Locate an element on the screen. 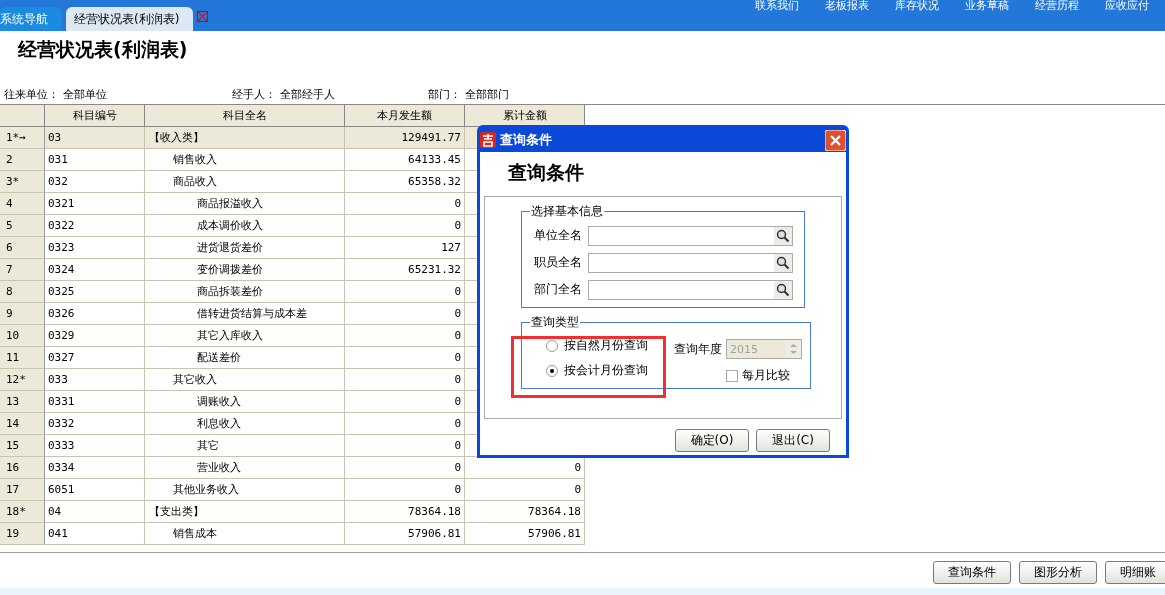 The width and height of the screenshot is (1165, 595). radio-option: 按会计月份查询 is located at coordinates (610, 370).